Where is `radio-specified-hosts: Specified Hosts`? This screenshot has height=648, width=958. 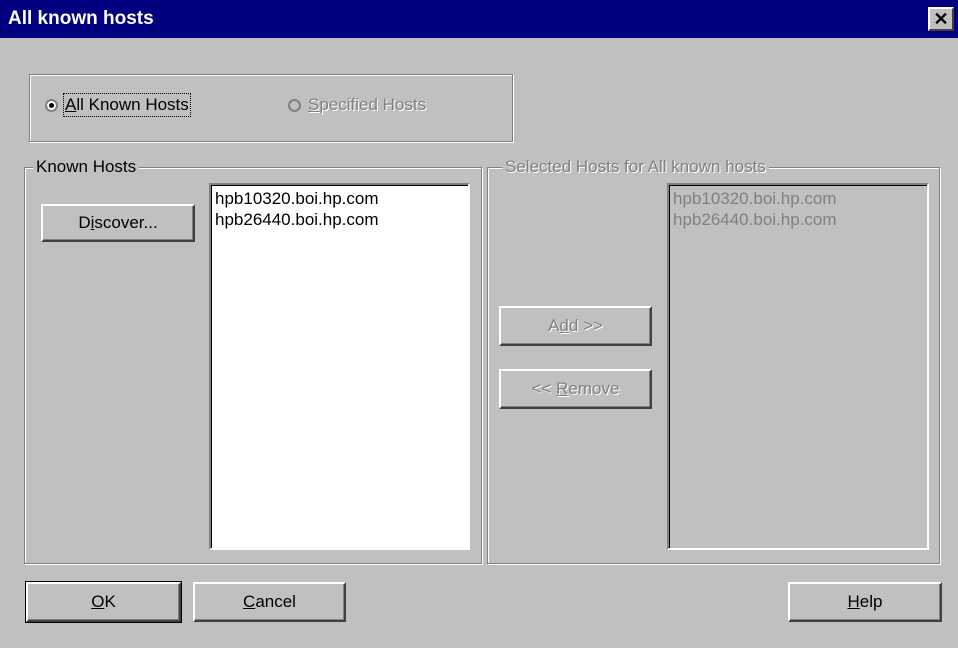 radio-specified-hosts: Specified Hosts is located at coordinates (357, 105).